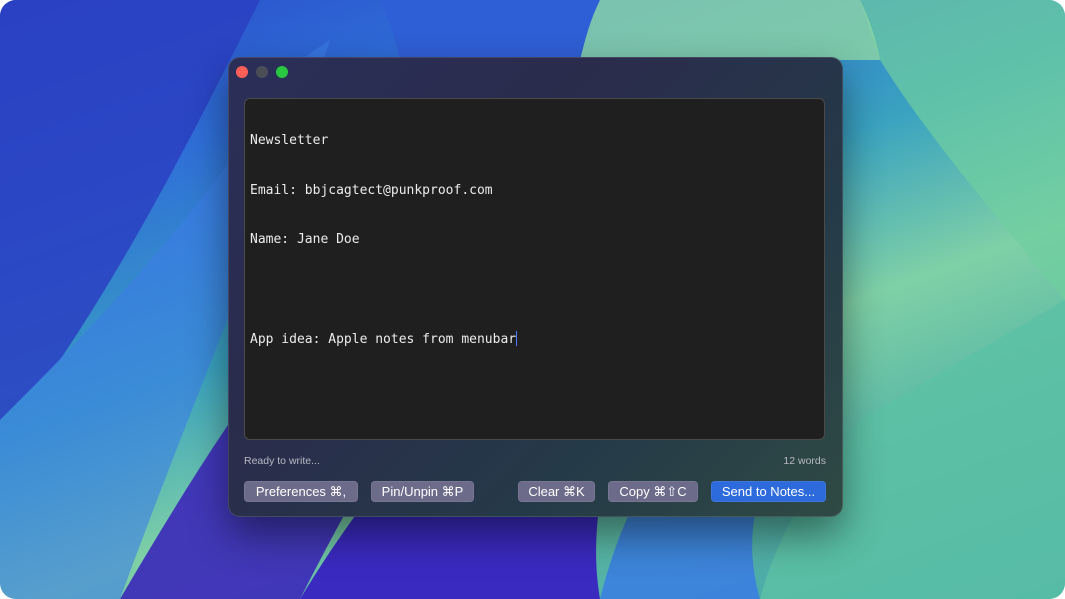  I want to click on text-caret, so click(517, 338).